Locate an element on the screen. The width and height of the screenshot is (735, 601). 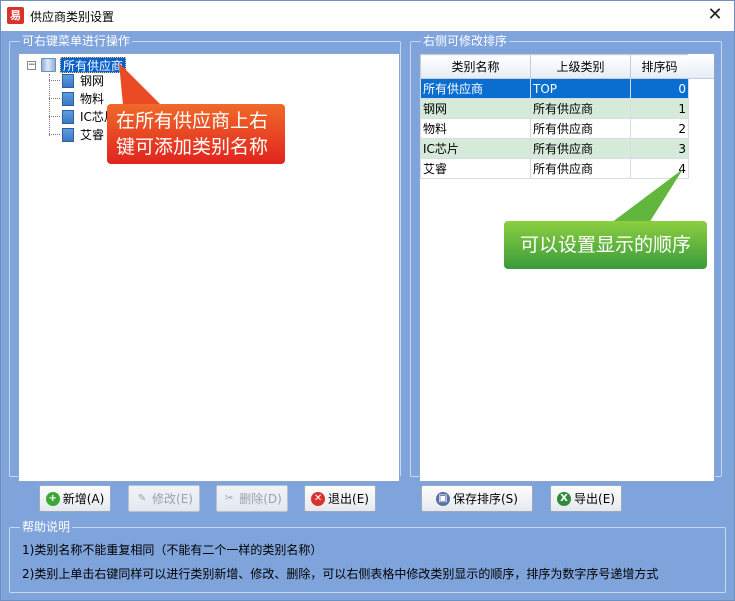
add-button-label: 新增(A) is located at coordinates (83, 499).